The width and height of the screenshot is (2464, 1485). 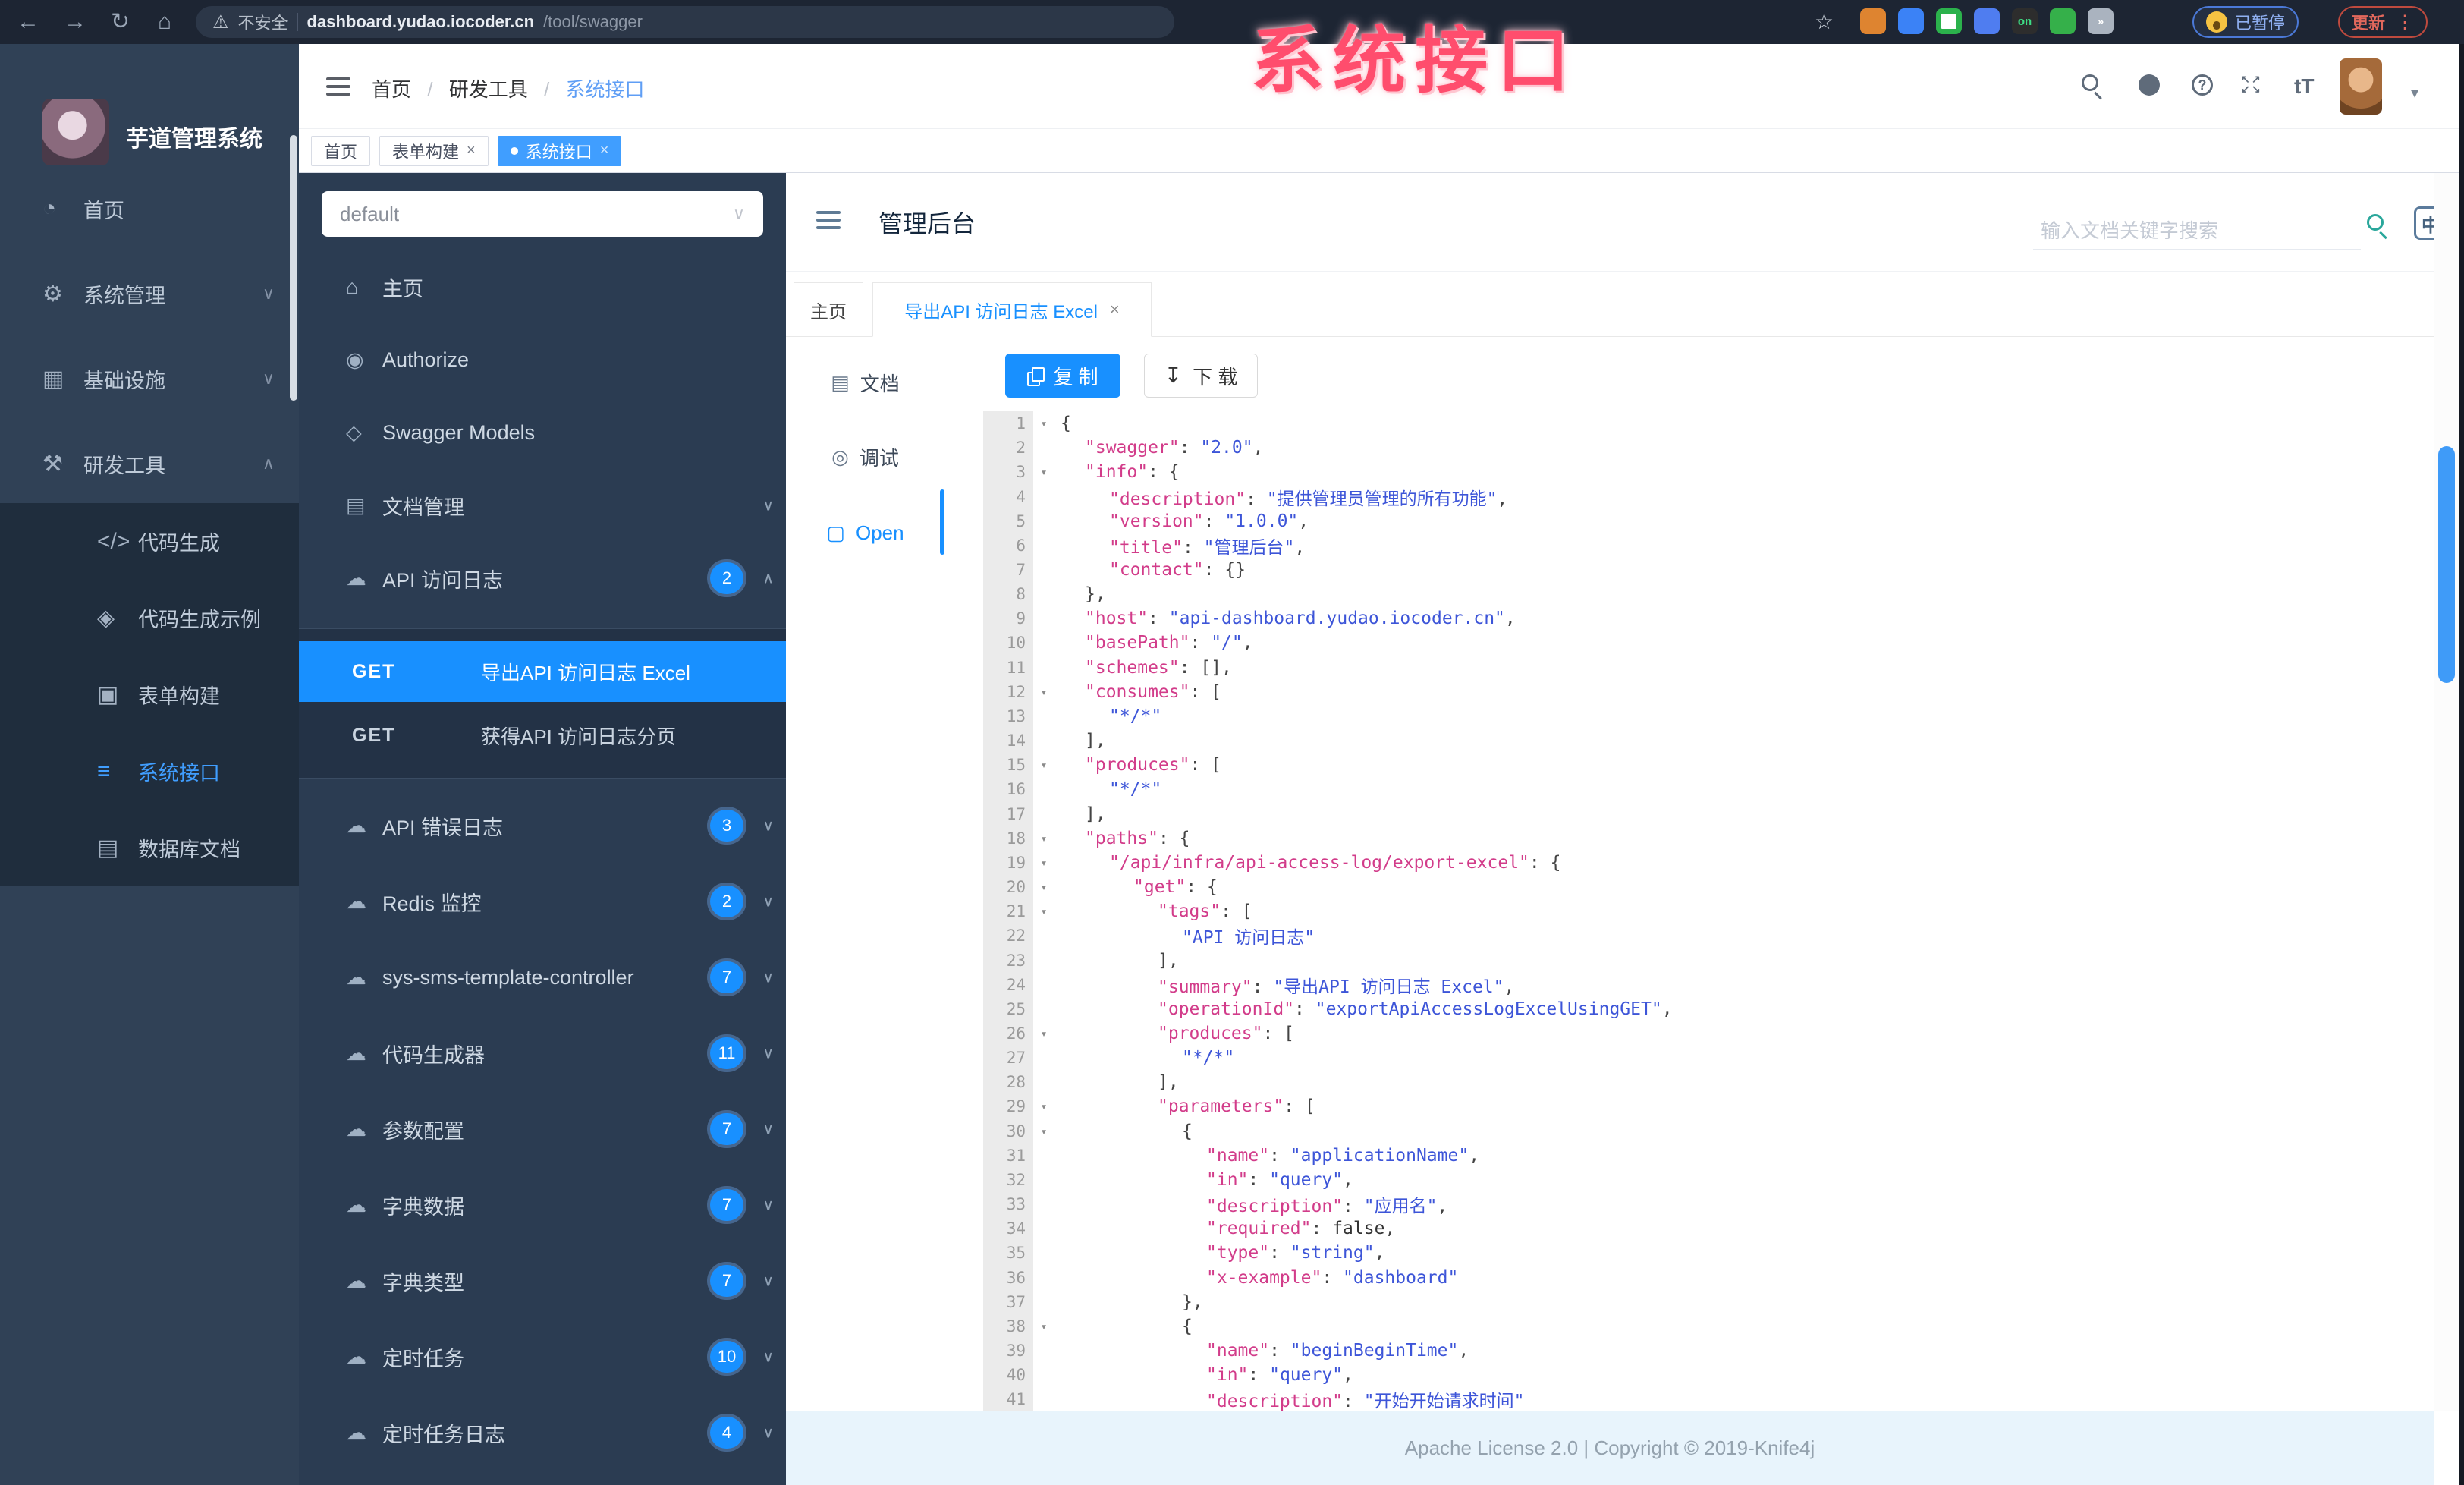 I want to click on sidebar-item-codegen: </> 代码生成, so click(x=149, y=541).